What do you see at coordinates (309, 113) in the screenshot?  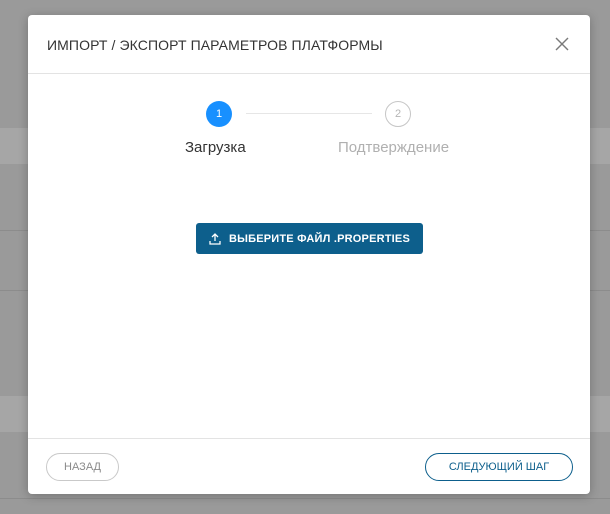 I see `step-connector` at bounding box center [309, 113].